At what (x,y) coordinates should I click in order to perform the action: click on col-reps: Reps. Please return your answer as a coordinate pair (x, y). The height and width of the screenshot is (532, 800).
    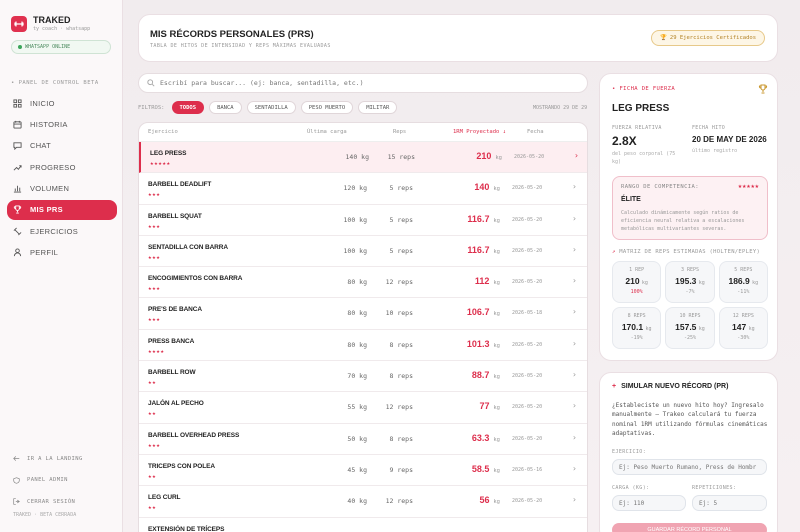
    Looking at the image, I should click on (399, 132).